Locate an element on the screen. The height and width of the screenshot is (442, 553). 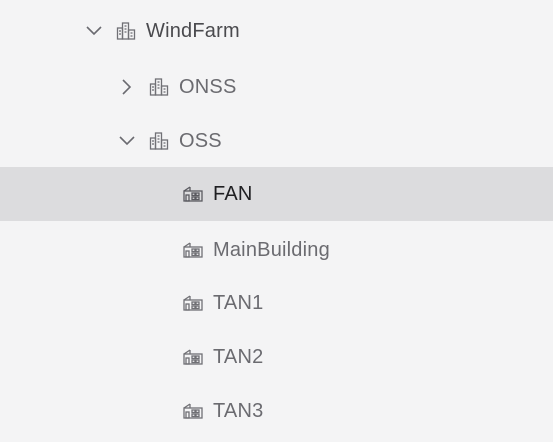
tree-node-mainbuilding: MainBuilding is located at coordinates (276, 250).